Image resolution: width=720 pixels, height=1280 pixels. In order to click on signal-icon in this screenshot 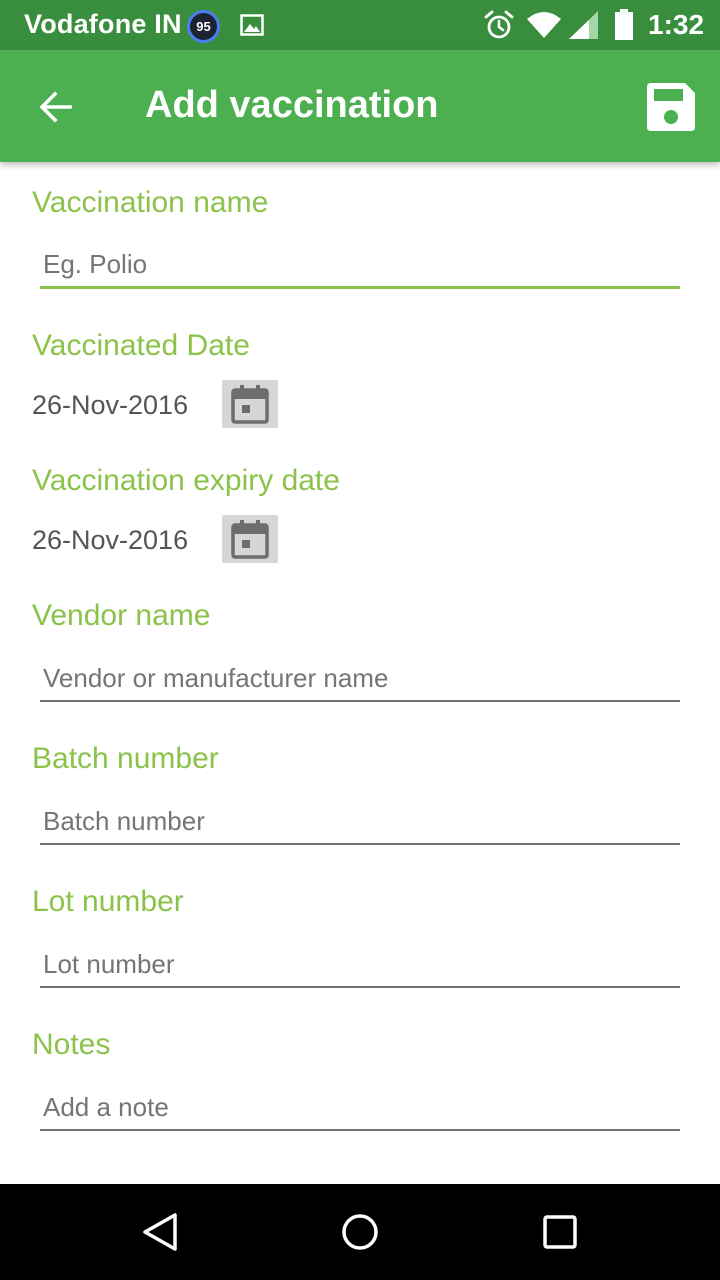, I will do `click(583, 27)`.